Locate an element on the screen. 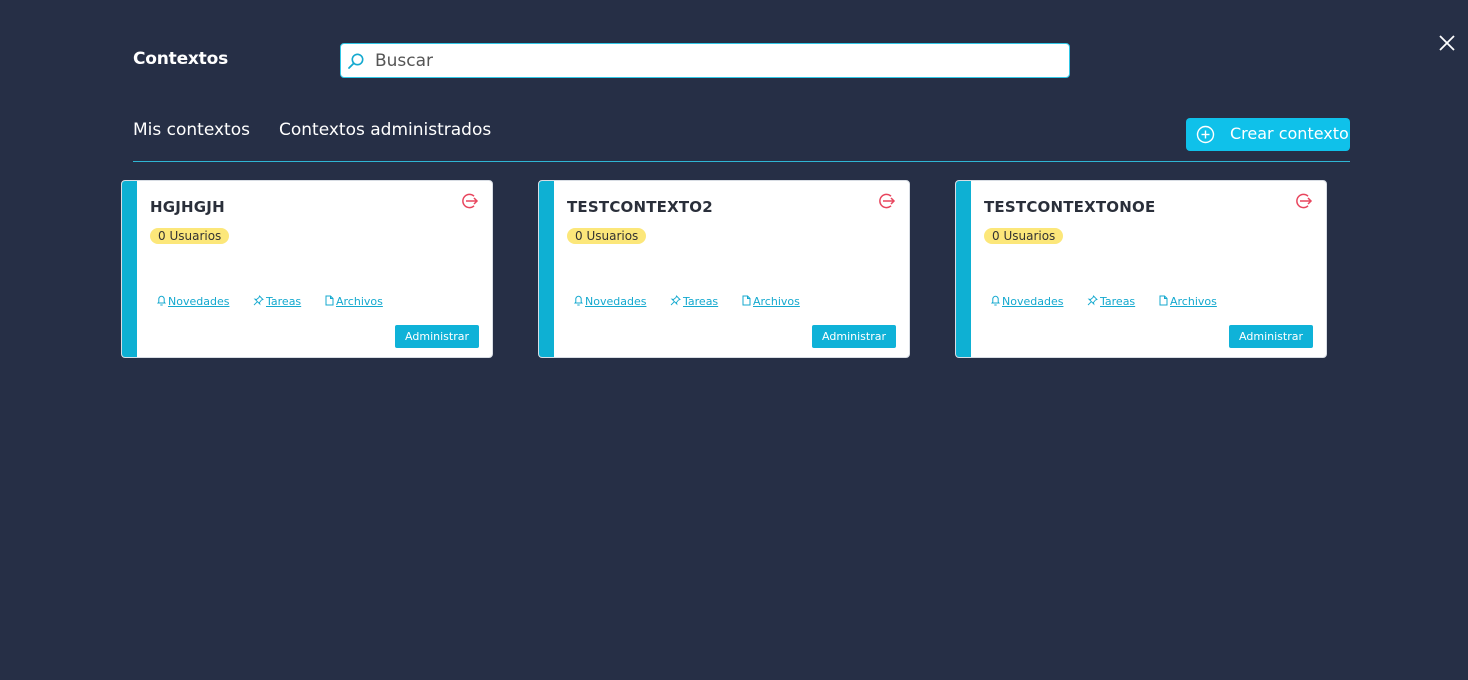 This screenshot has height=680, width=1468. card-title: HGJHGJH is located at coordinates (187, 207).